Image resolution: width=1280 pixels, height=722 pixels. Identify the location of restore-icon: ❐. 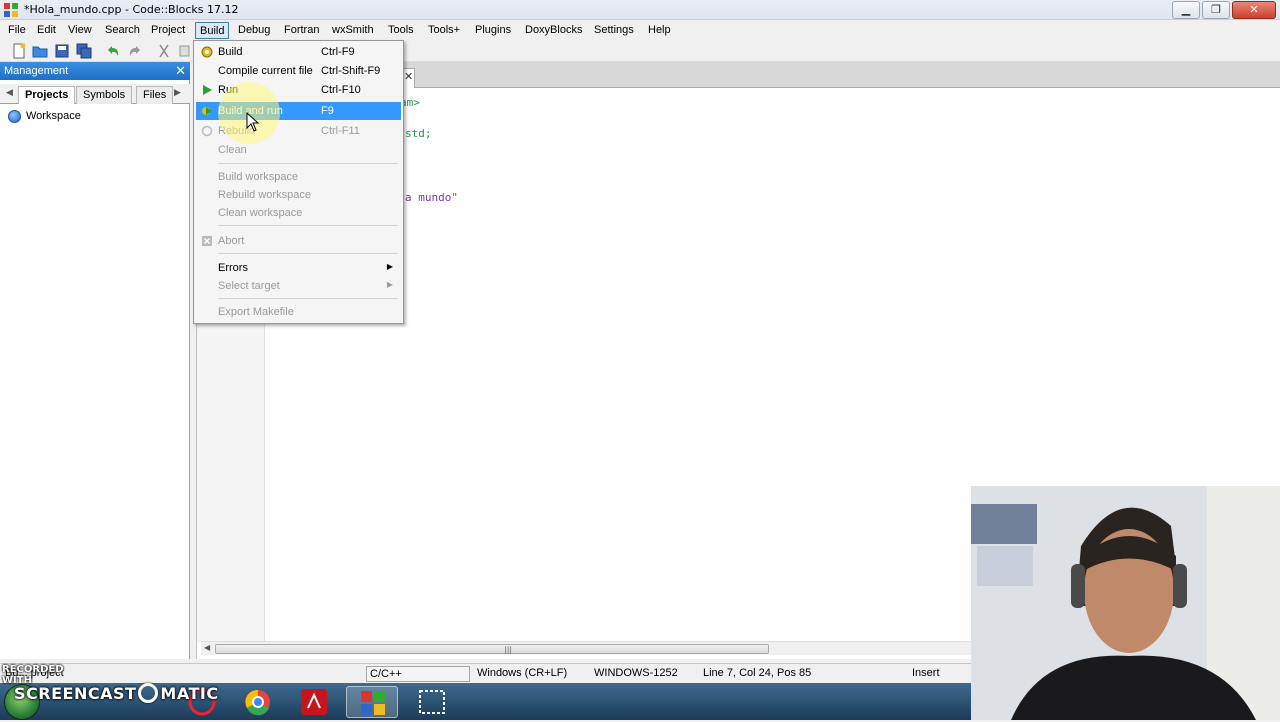
(1216, 9).